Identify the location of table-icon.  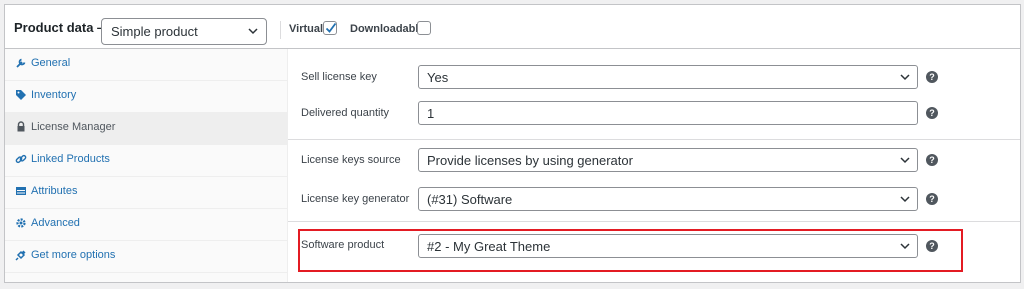
(21, 191).